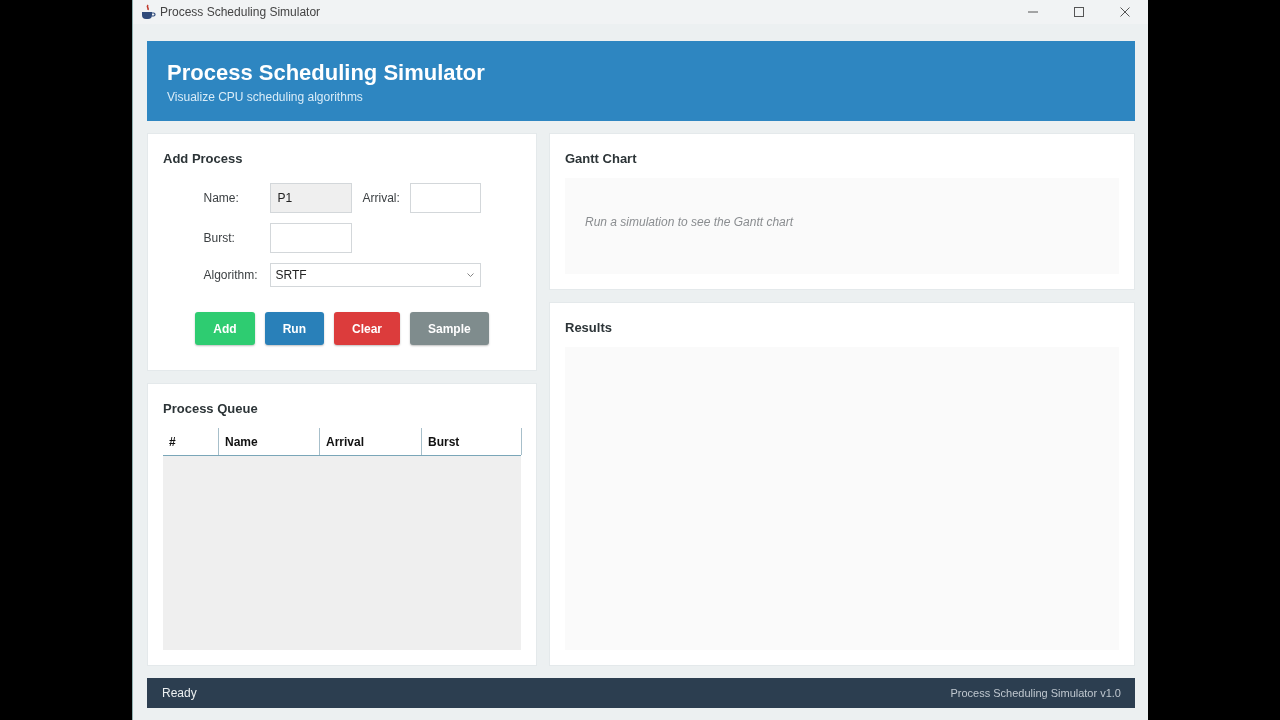 The image size is (1280, 720). Describe the element at coordinates (470, 275) in the screenshot. I see `caret-icon` at that location.